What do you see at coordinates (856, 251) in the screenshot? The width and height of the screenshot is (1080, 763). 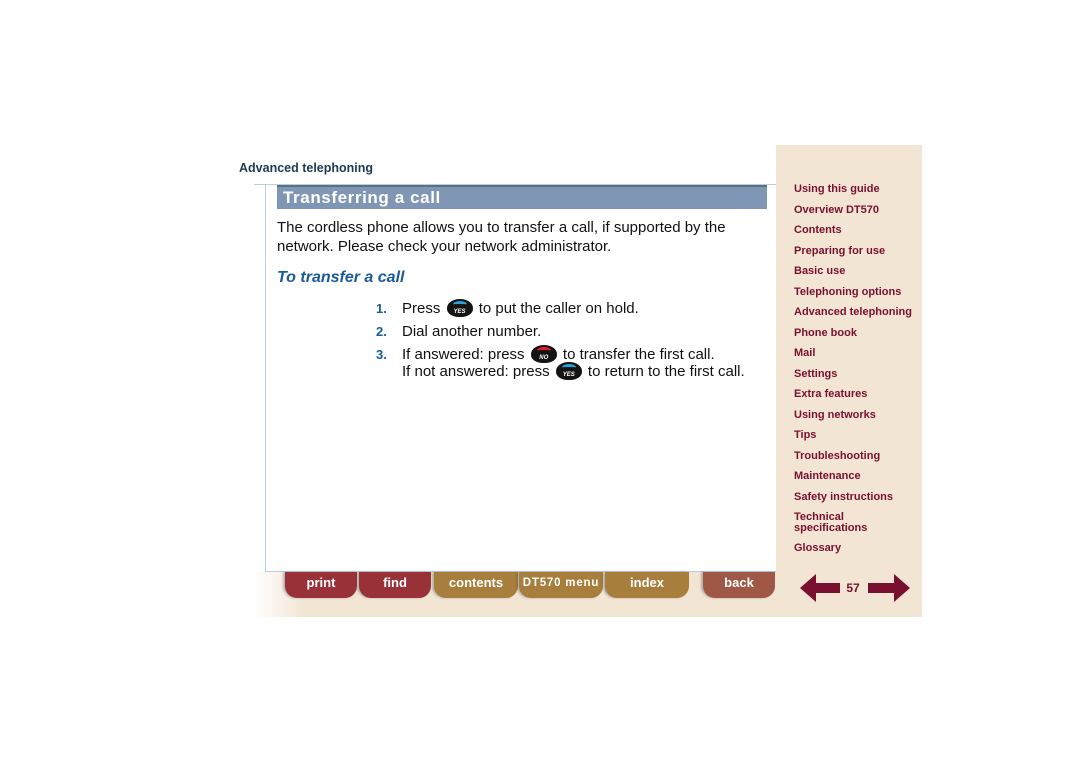 I see `sidebar-item-preparing: Preparing for use` at bounding box center [856, 251].